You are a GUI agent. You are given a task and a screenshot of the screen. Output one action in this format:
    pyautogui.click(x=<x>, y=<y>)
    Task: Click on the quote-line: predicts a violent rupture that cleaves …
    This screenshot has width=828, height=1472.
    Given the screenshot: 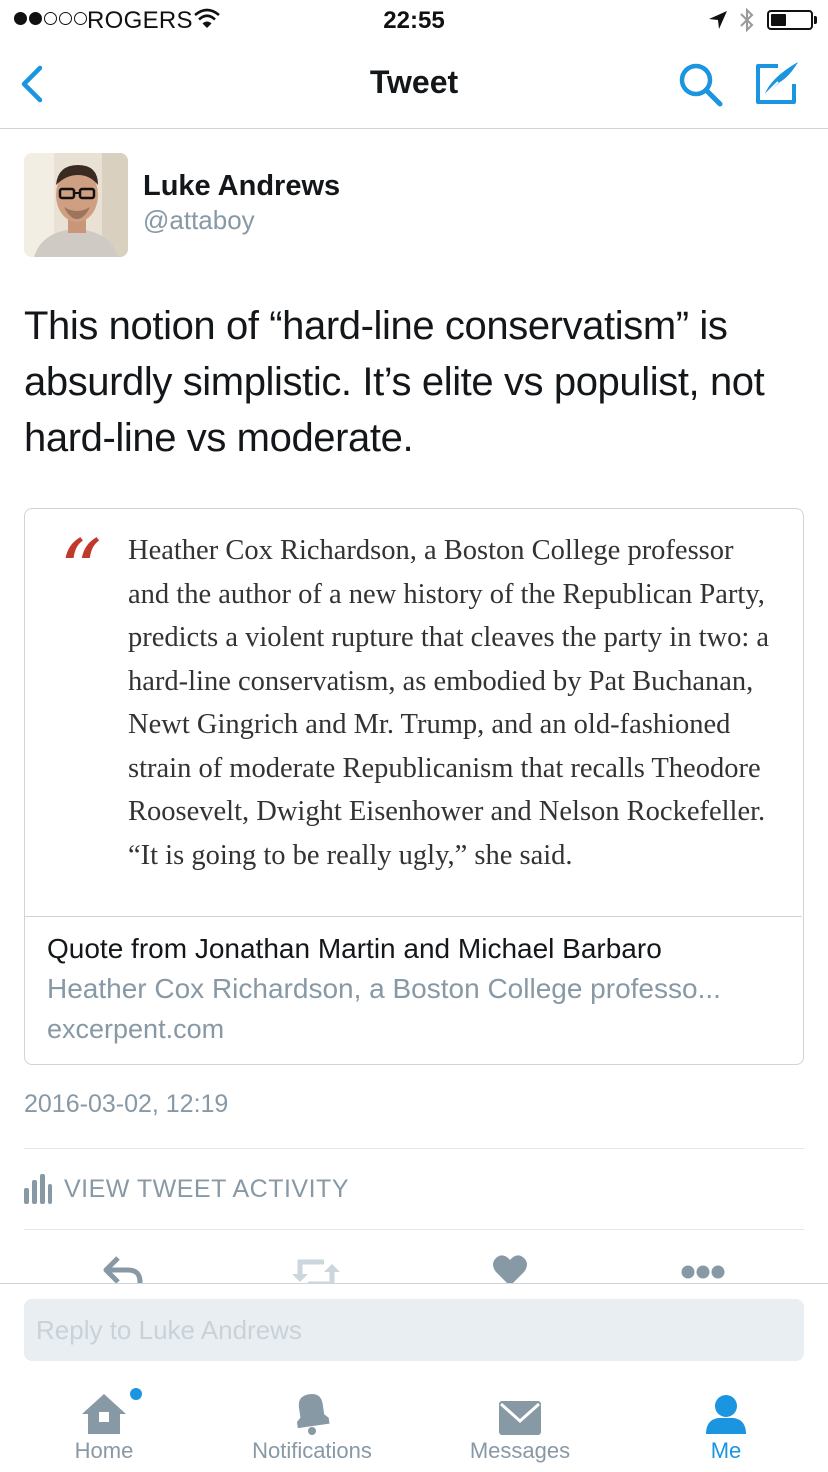 What is the action you would take?
    pyautogui.click(x=449, y=637)
    